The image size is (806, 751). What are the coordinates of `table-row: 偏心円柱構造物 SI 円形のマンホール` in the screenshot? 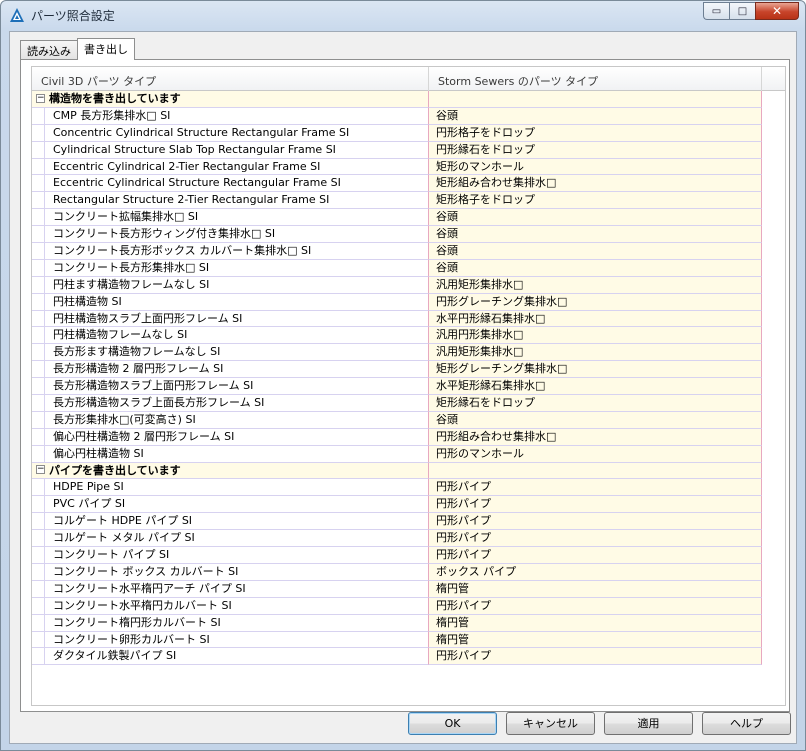 It's located at (408, 454).